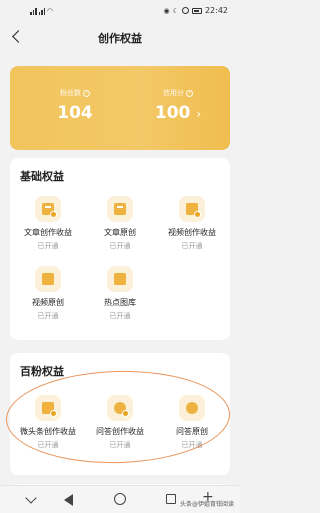 The height and width of the screenshot is (513, 320). Describe the element at coordinates (166, 10) in the screenshot. I see `eye-icon: ◉` at that location.